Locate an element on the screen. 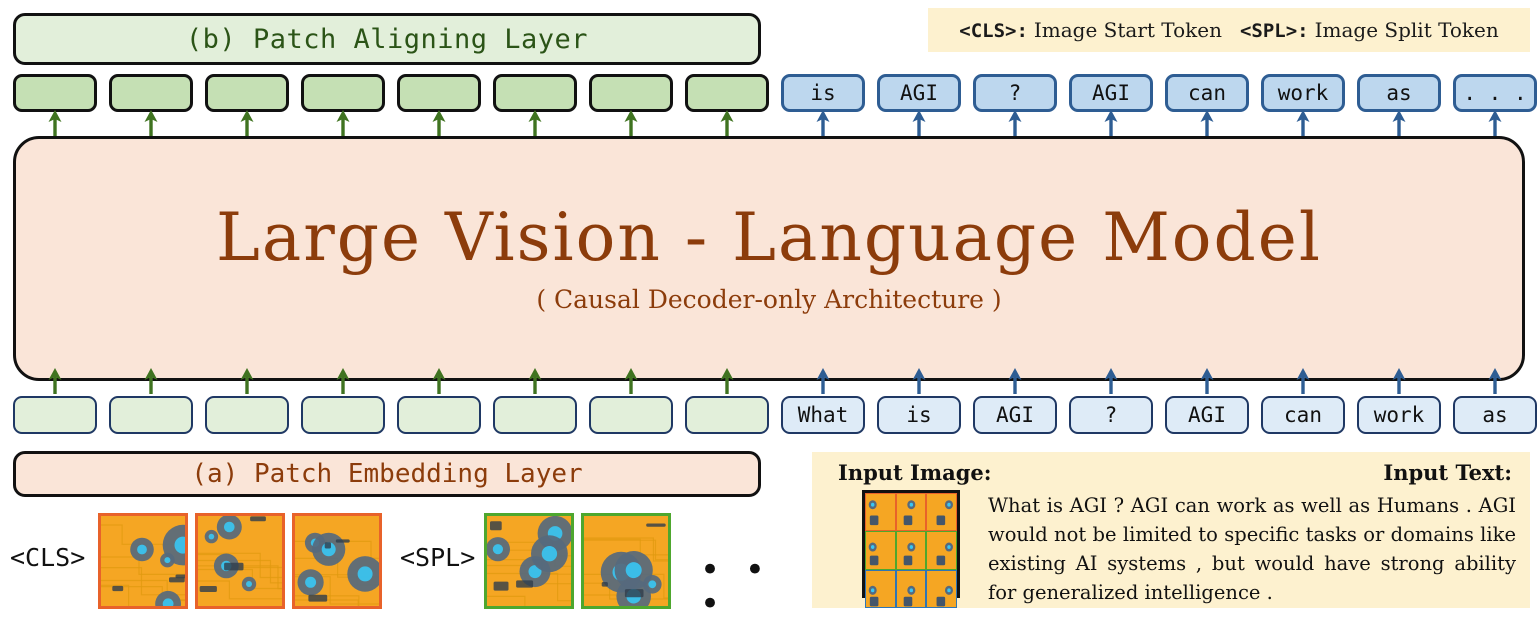 This screenshot has width=1538, height=624. text-token-5: can is located at coordinates (1207, 93).